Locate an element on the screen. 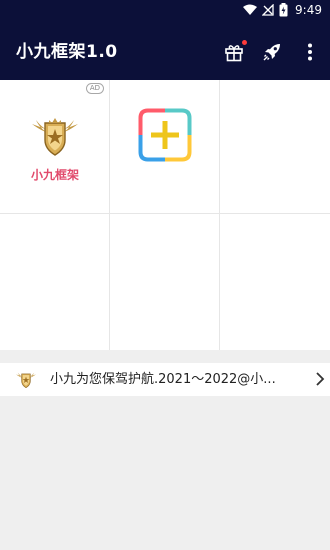 The image size is (330, 550). app-title: 小九框架1.0 is located at coordinates (67, 52).